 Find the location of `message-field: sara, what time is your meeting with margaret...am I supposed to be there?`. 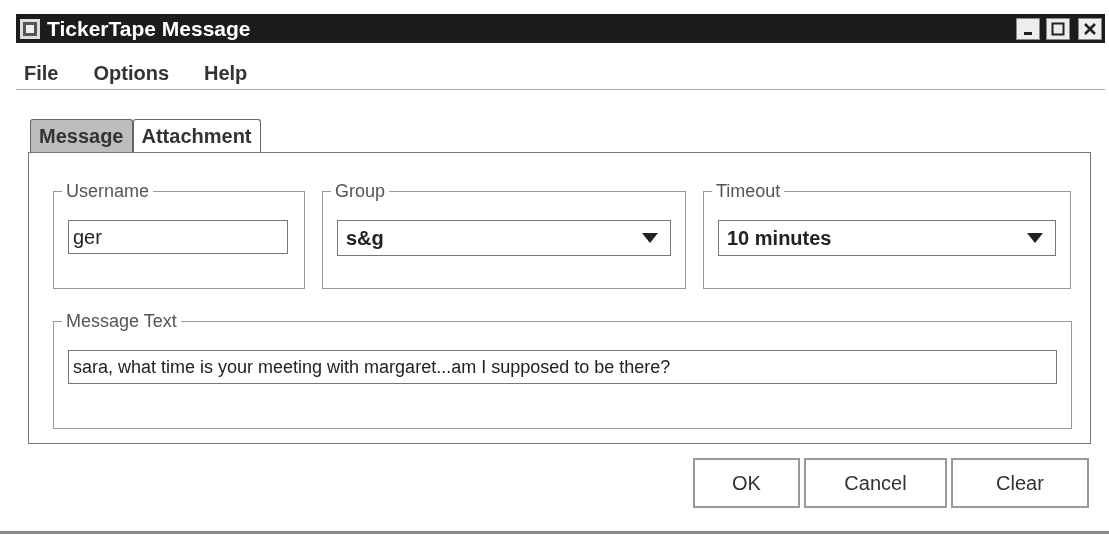

message-field: sara, what time is your meeting with margaret...am I supposed to be there? is located at coordinates (562, 367).